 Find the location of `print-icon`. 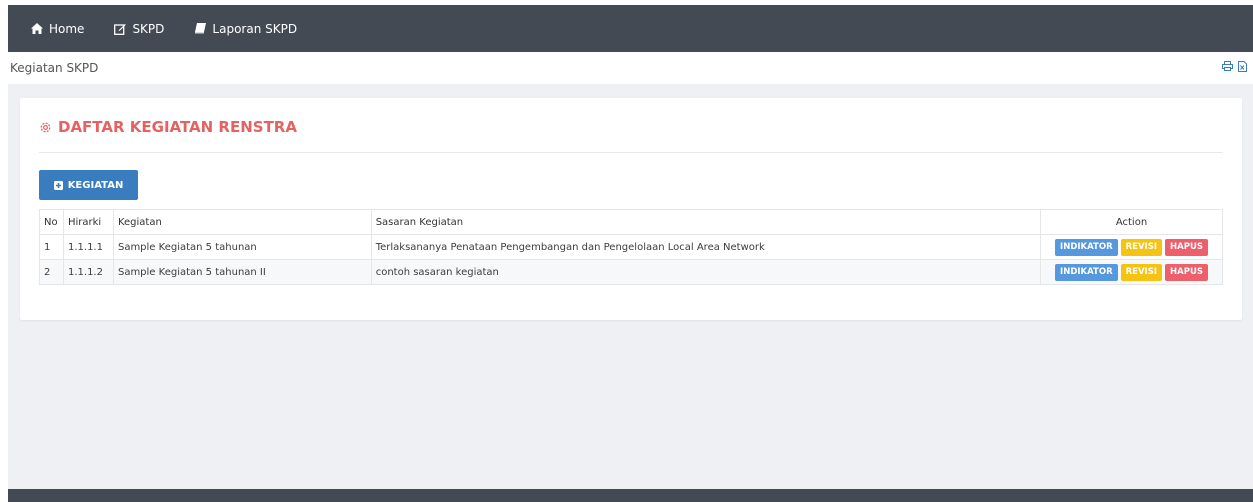

print-icon is located at coordinates (1227, 66).